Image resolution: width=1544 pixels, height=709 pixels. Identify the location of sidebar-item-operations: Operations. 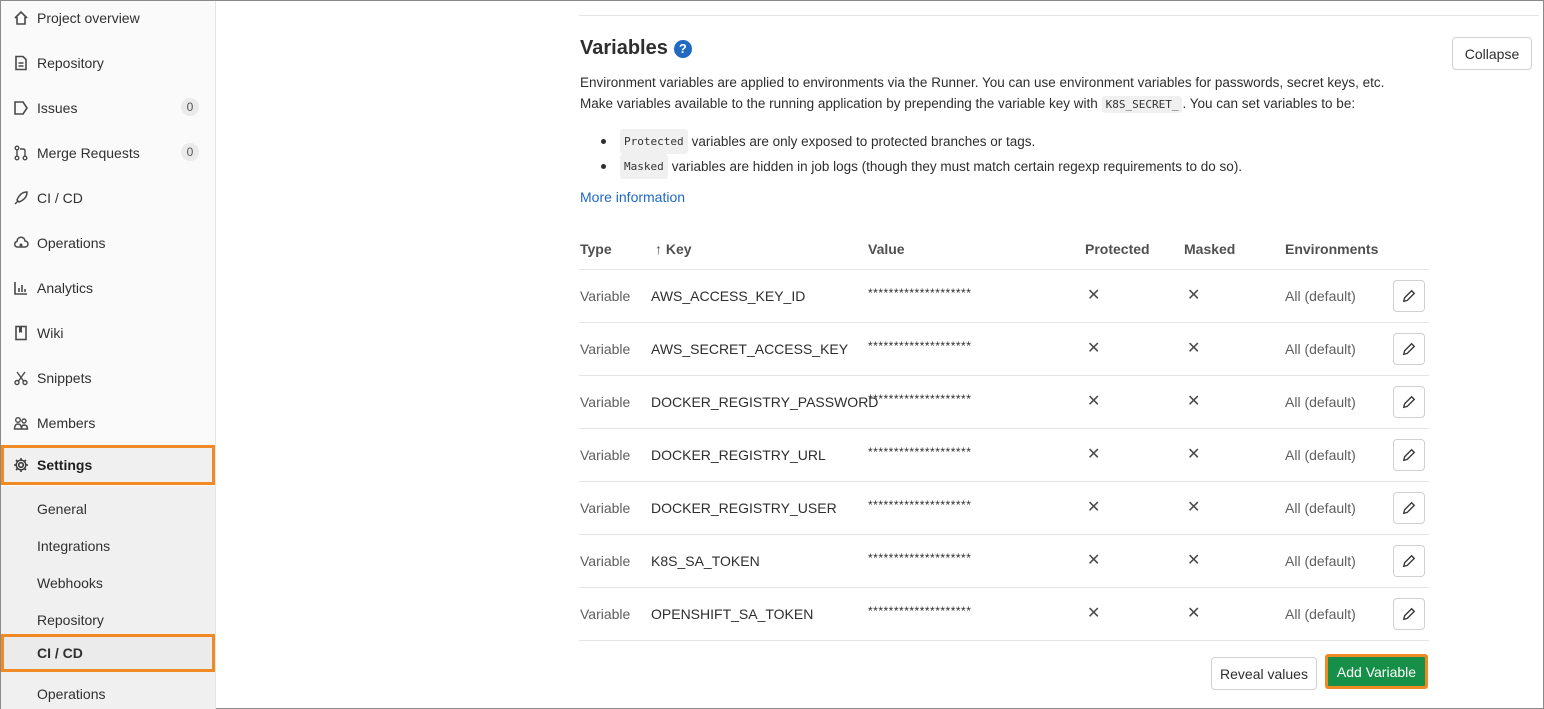
(108, 242).